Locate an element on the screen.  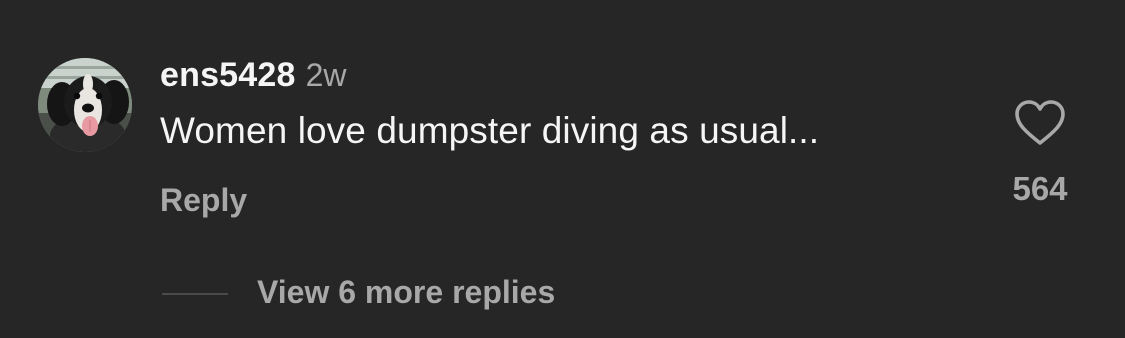
view-more-replies-button: View 6 more replies is located at coordinates (406, 292).